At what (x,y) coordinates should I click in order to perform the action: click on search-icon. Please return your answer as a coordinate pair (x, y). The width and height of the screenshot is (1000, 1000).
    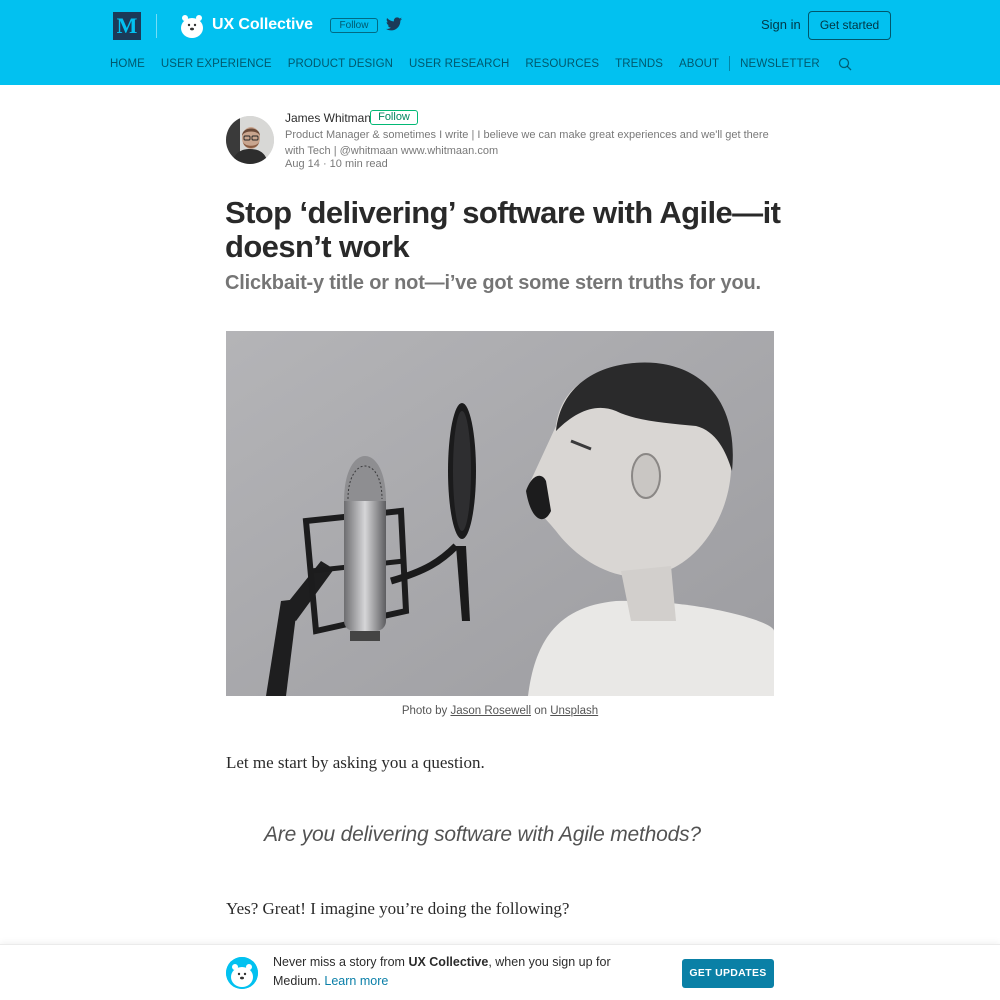
    Looking at the image, I should click on (845, 64).